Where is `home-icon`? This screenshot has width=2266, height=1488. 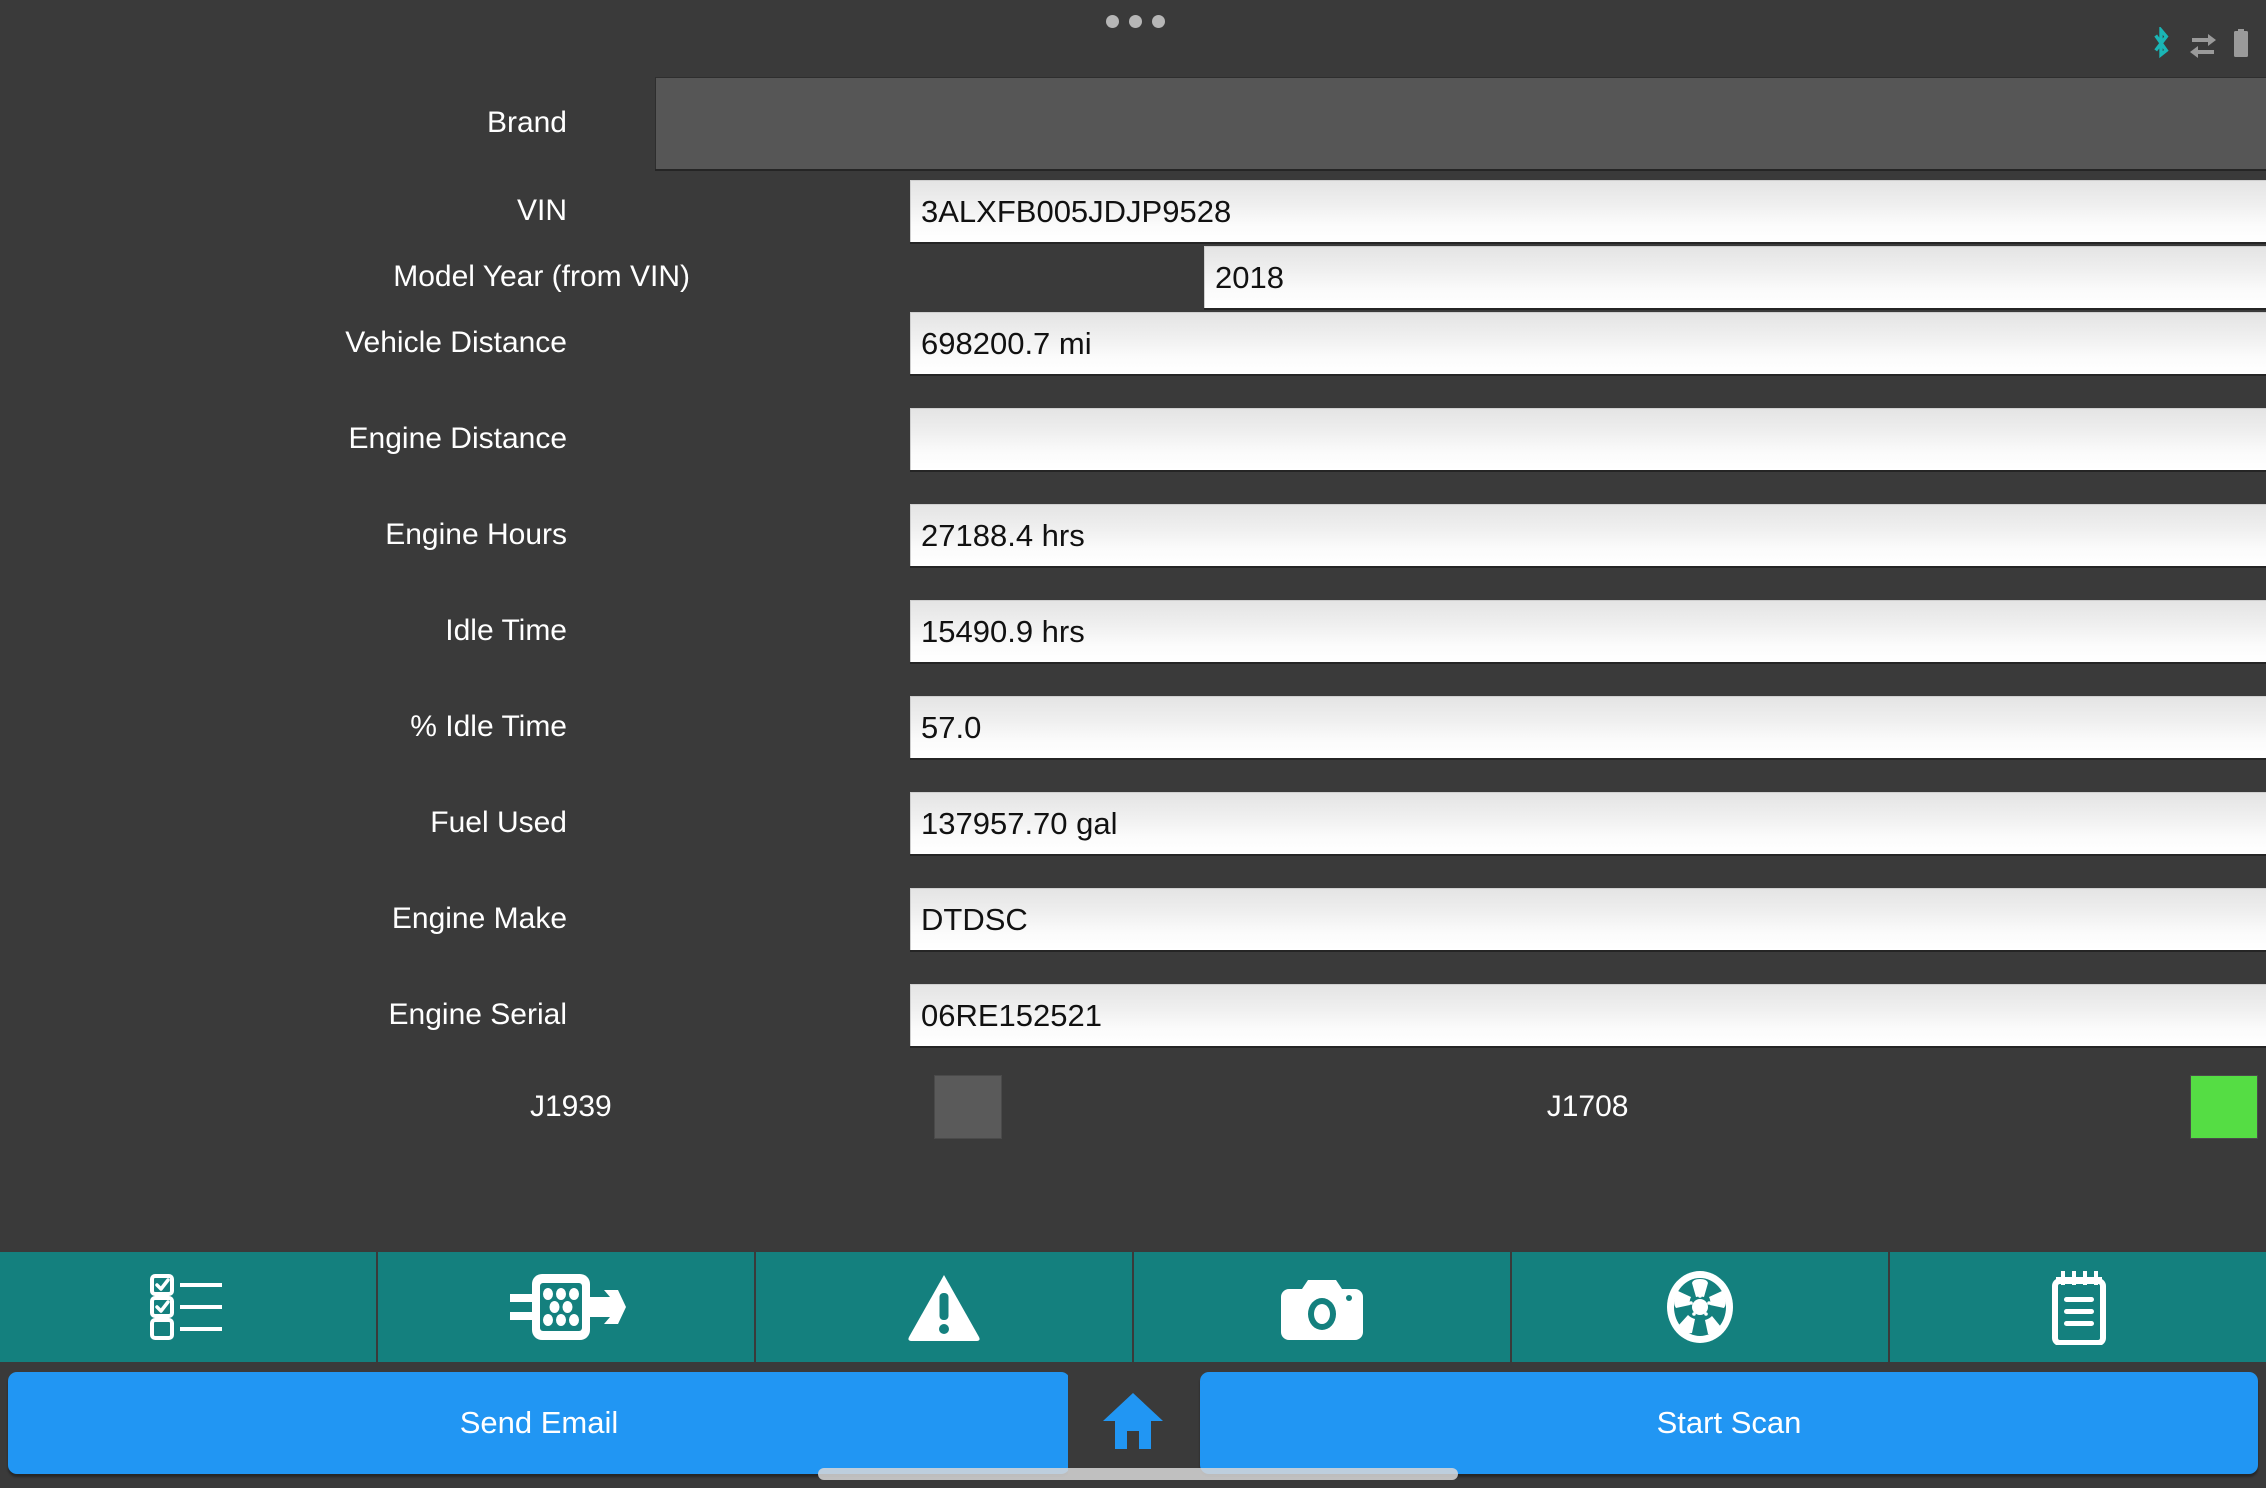
home-icon is located at coordinates (1133, 1423).